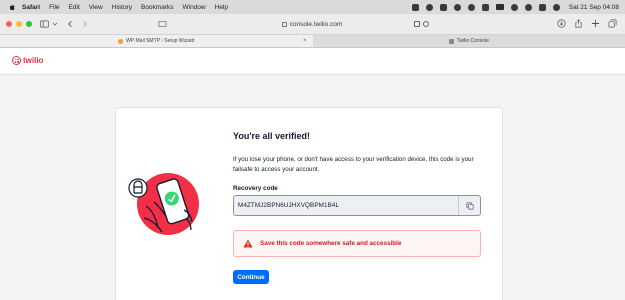 The image size is (625, 300). I want to click on page-header: twilio, so click(312, 61).